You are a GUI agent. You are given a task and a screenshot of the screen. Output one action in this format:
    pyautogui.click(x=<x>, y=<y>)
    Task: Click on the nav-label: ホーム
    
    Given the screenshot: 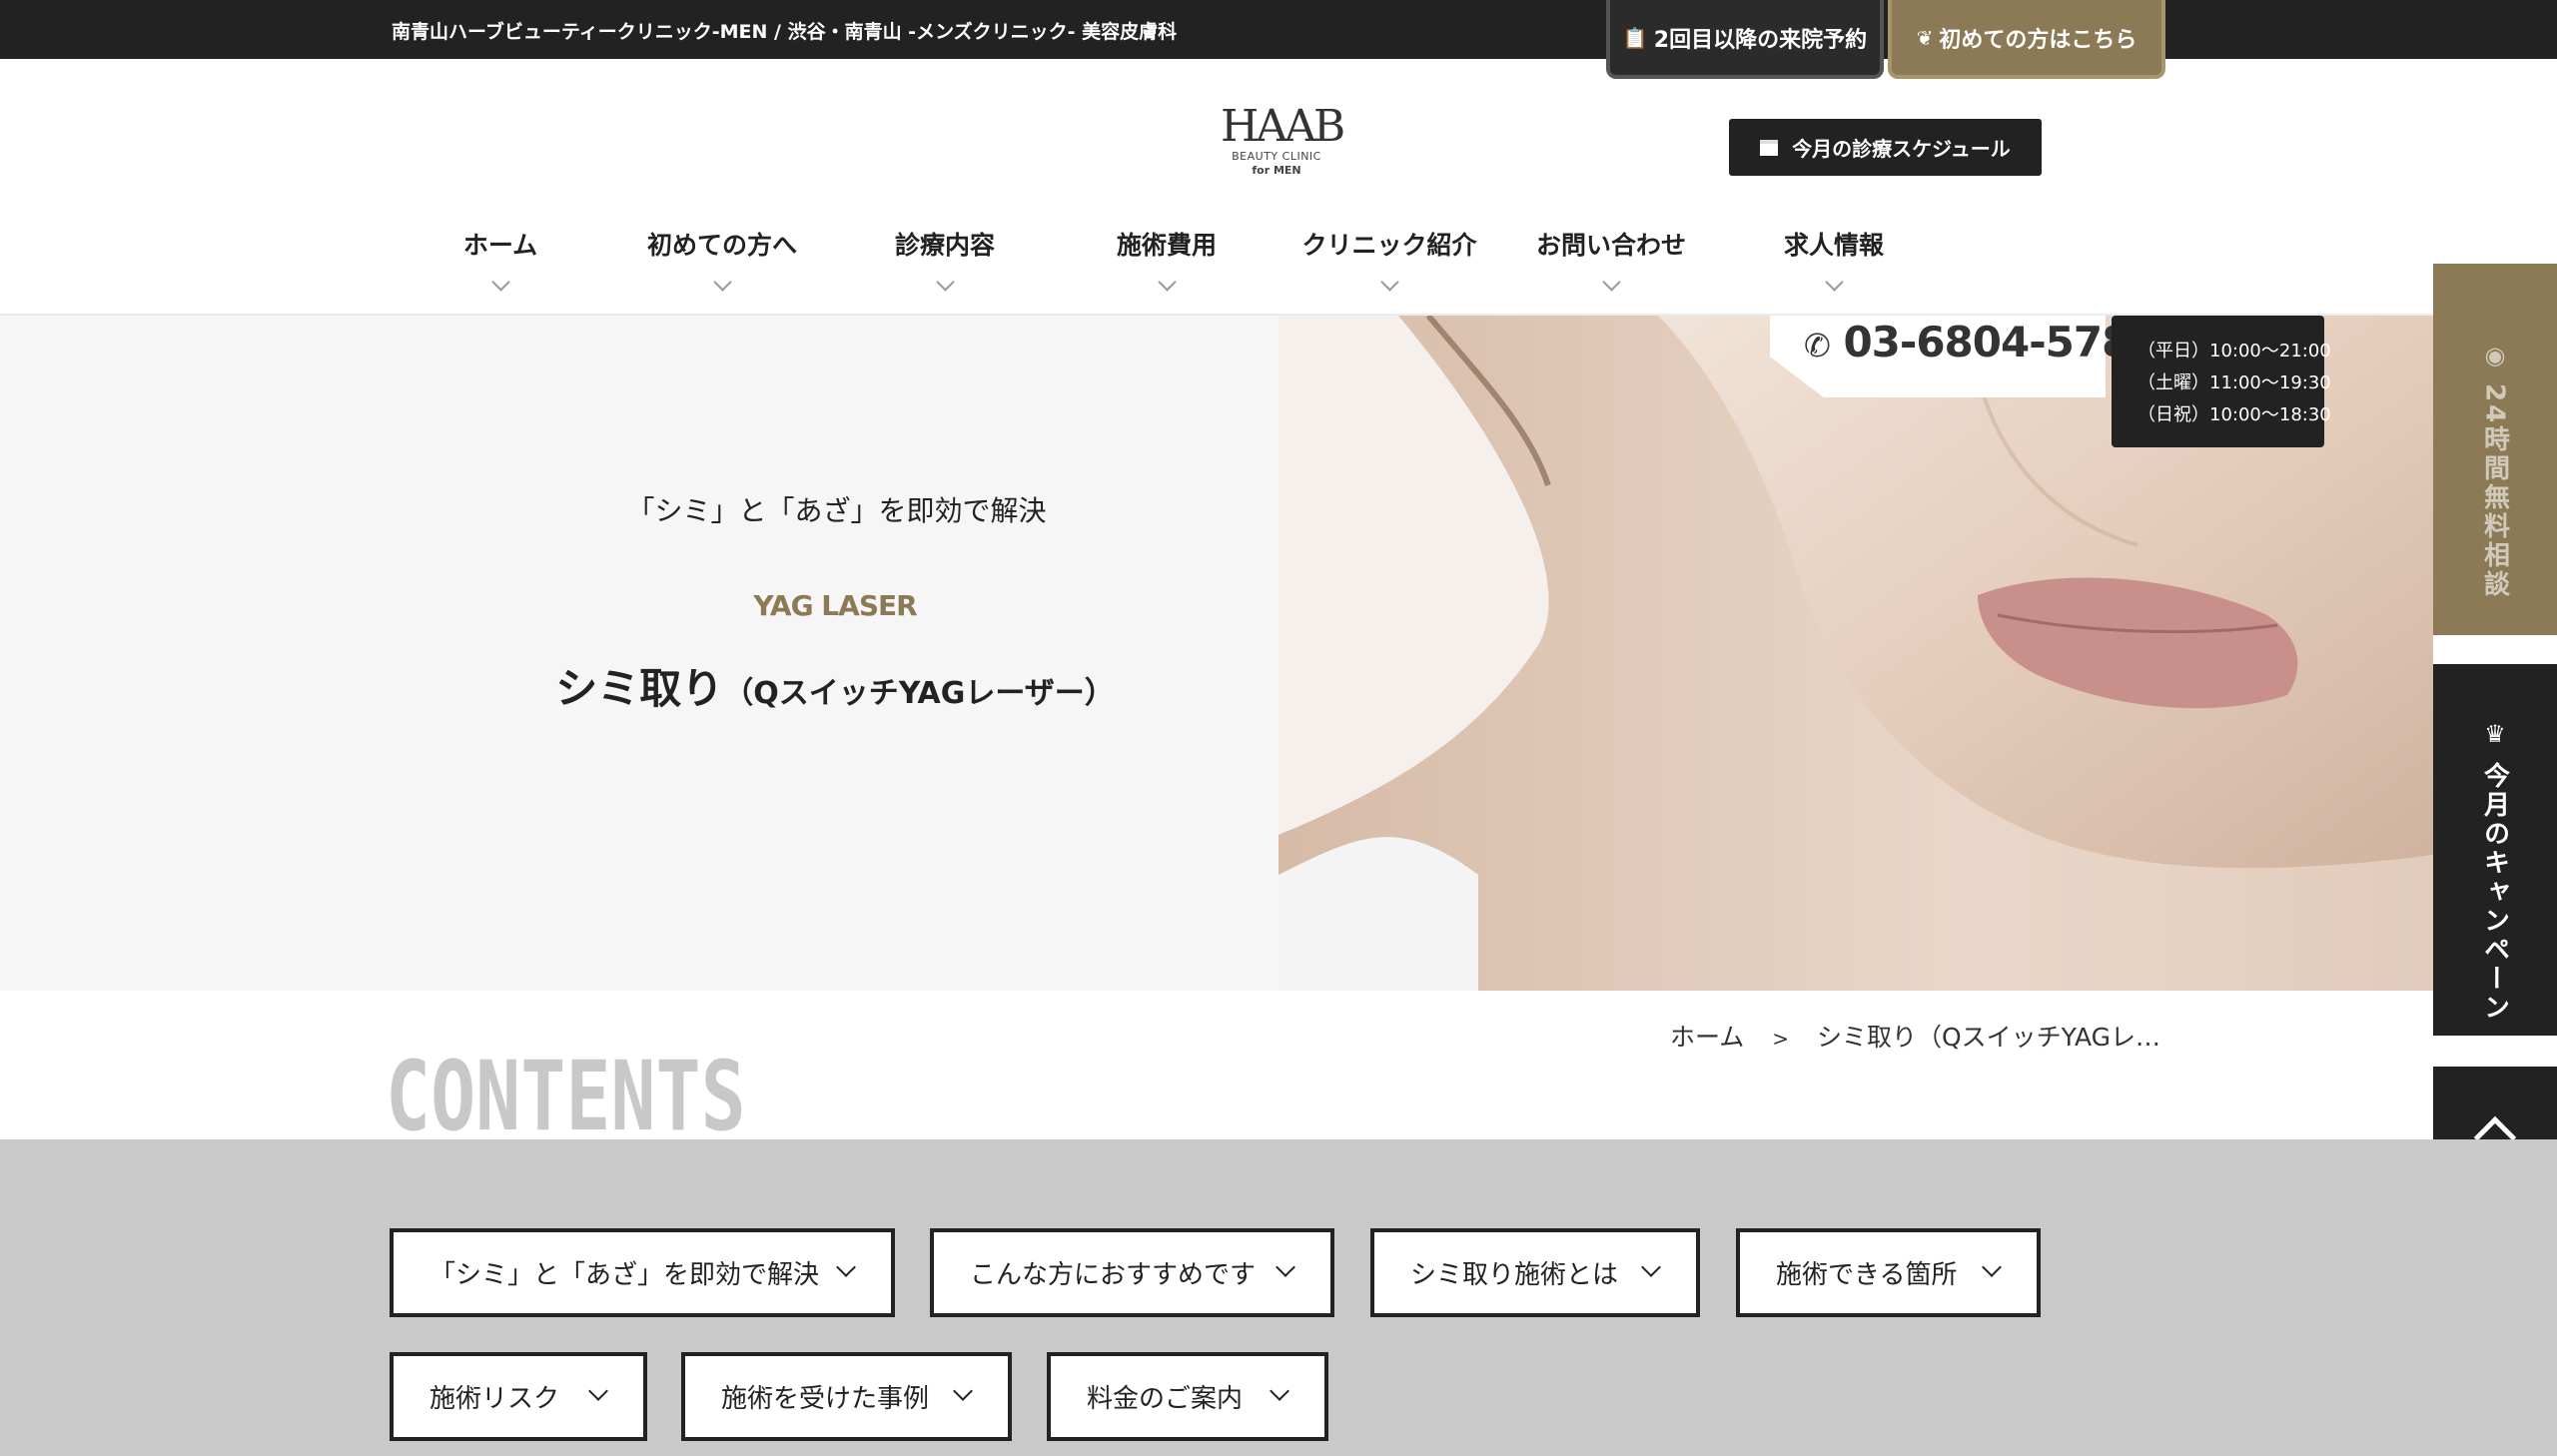 What is the action you would take?
    pyautogui.click(x=500, y=246)
    